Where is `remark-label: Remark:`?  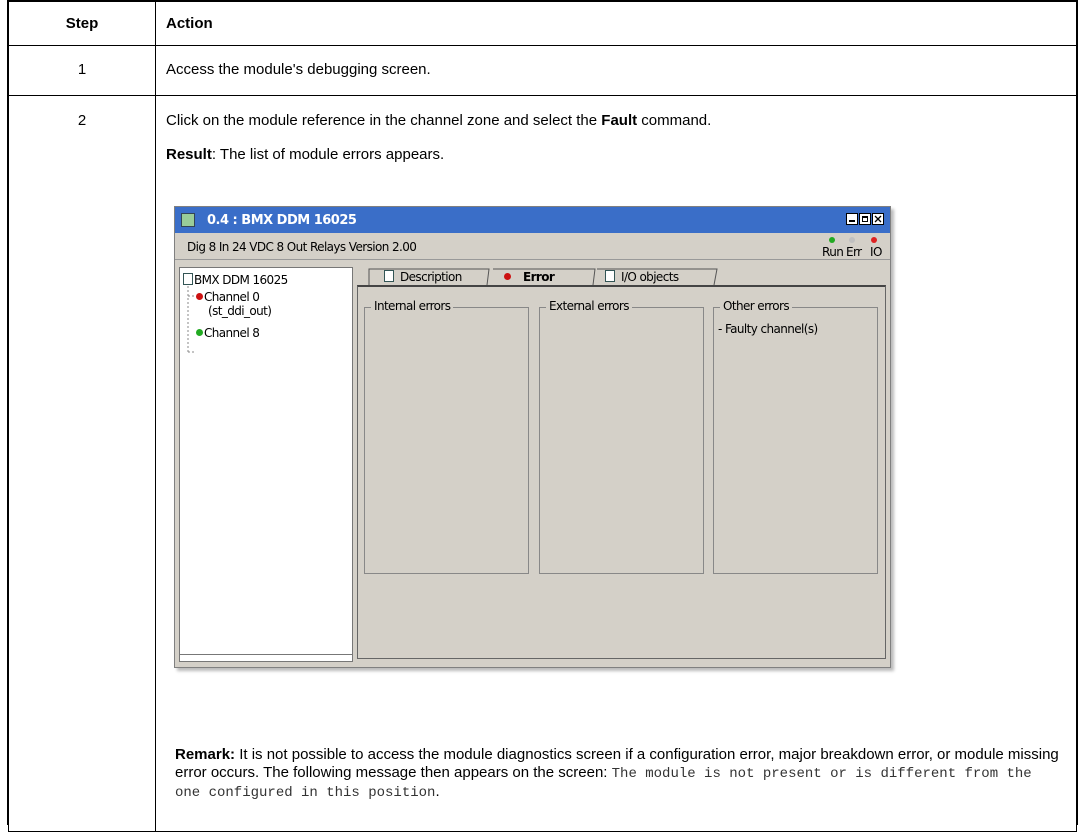 remark-label: Remark: is located at coordinates (205, 754).